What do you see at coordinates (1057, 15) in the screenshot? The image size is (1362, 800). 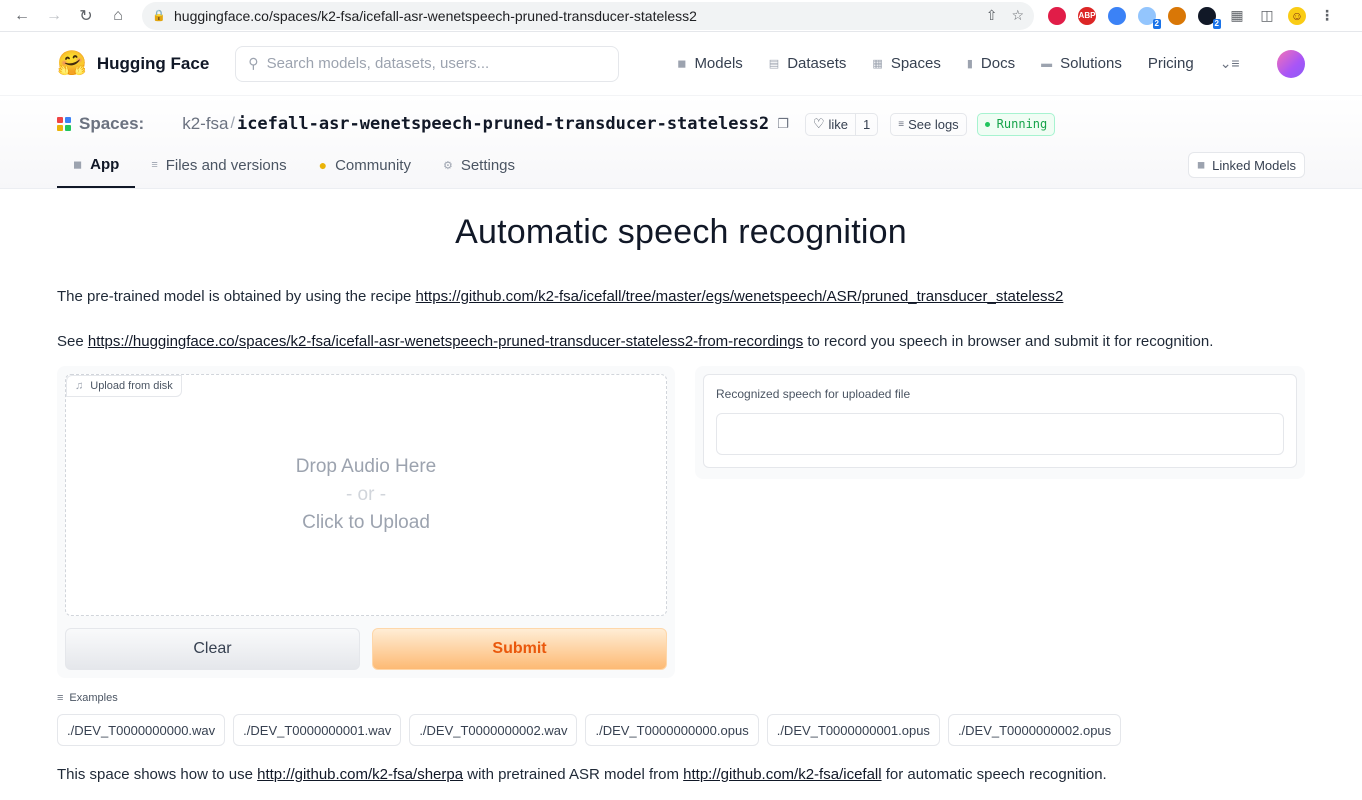 I see `opera-icon` at bounding box center [1057, 15].